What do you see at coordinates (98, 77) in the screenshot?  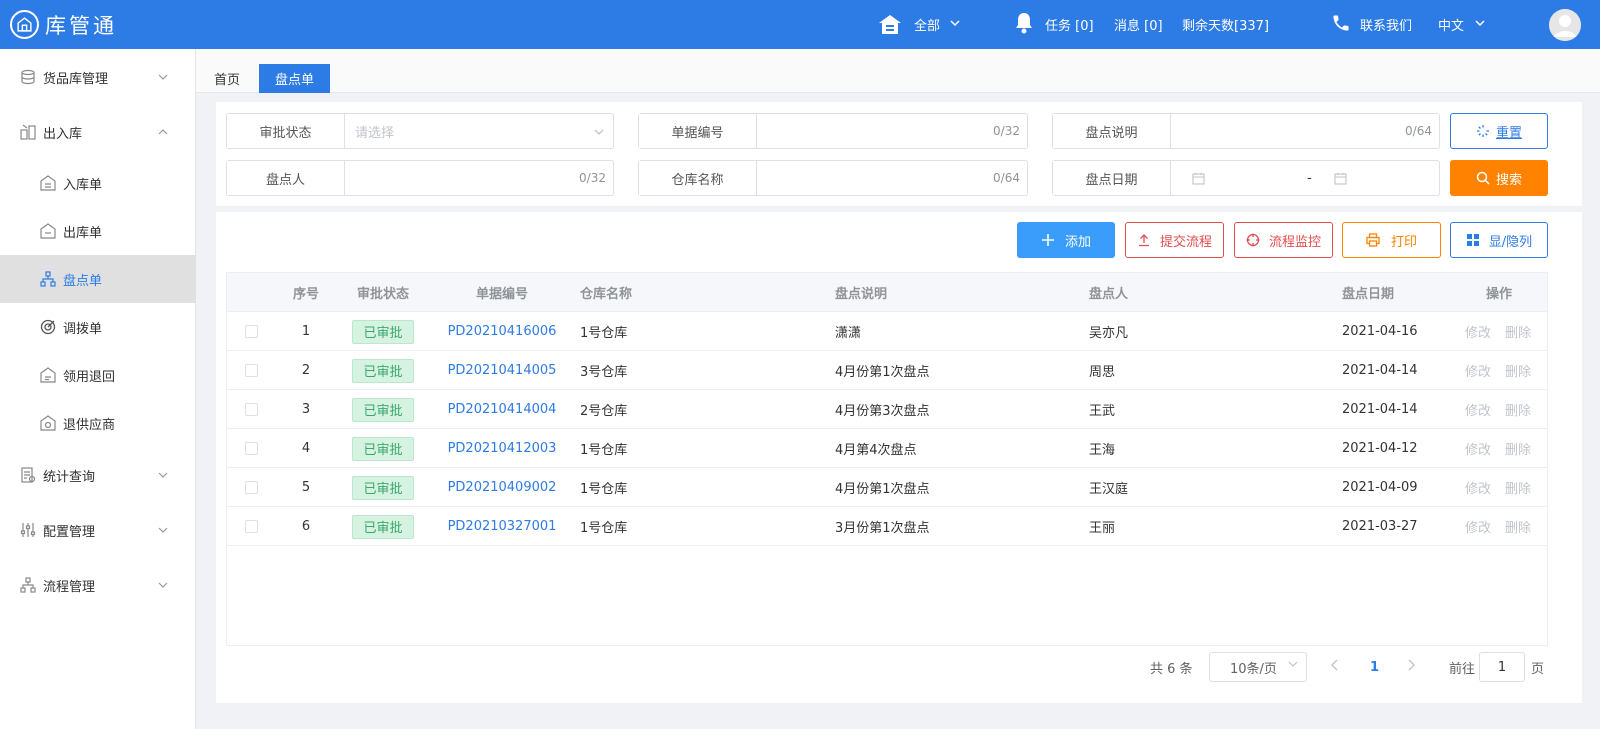 I see `sidebar-item-goods: 货品库管理` at bounding box center [98, 77].